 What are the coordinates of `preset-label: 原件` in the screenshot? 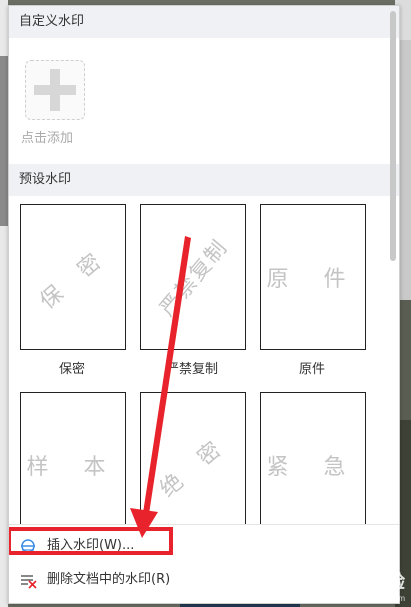 It's located at (311, 369).